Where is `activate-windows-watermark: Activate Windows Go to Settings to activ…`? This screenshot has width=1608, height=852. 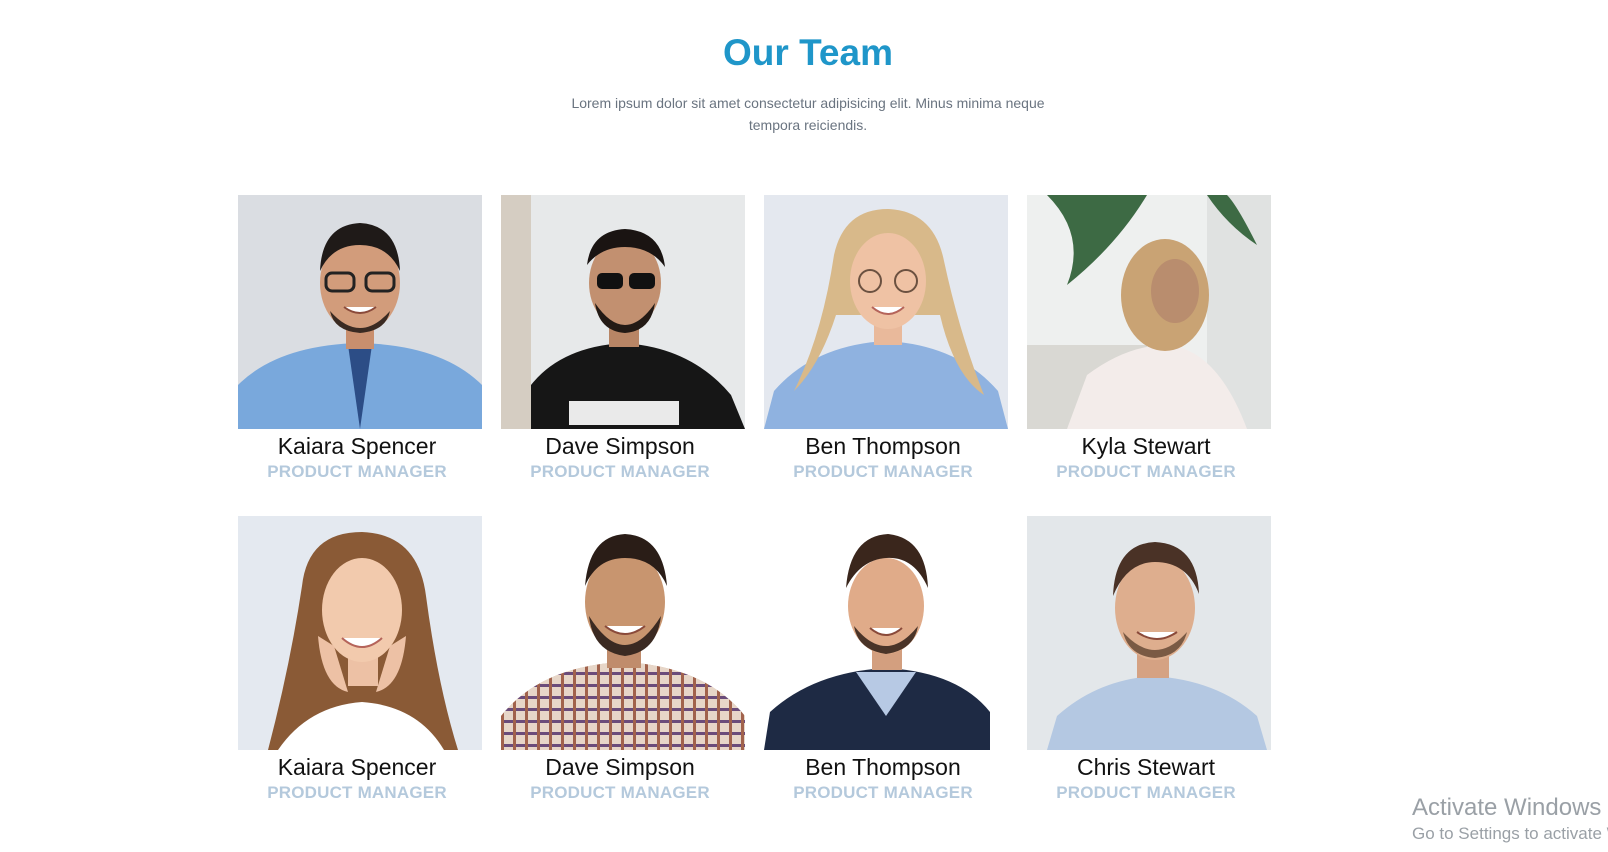 activate-windows-watermark: Activate Windows Go to Settings to activ… is located at coordinates (1510, 819).